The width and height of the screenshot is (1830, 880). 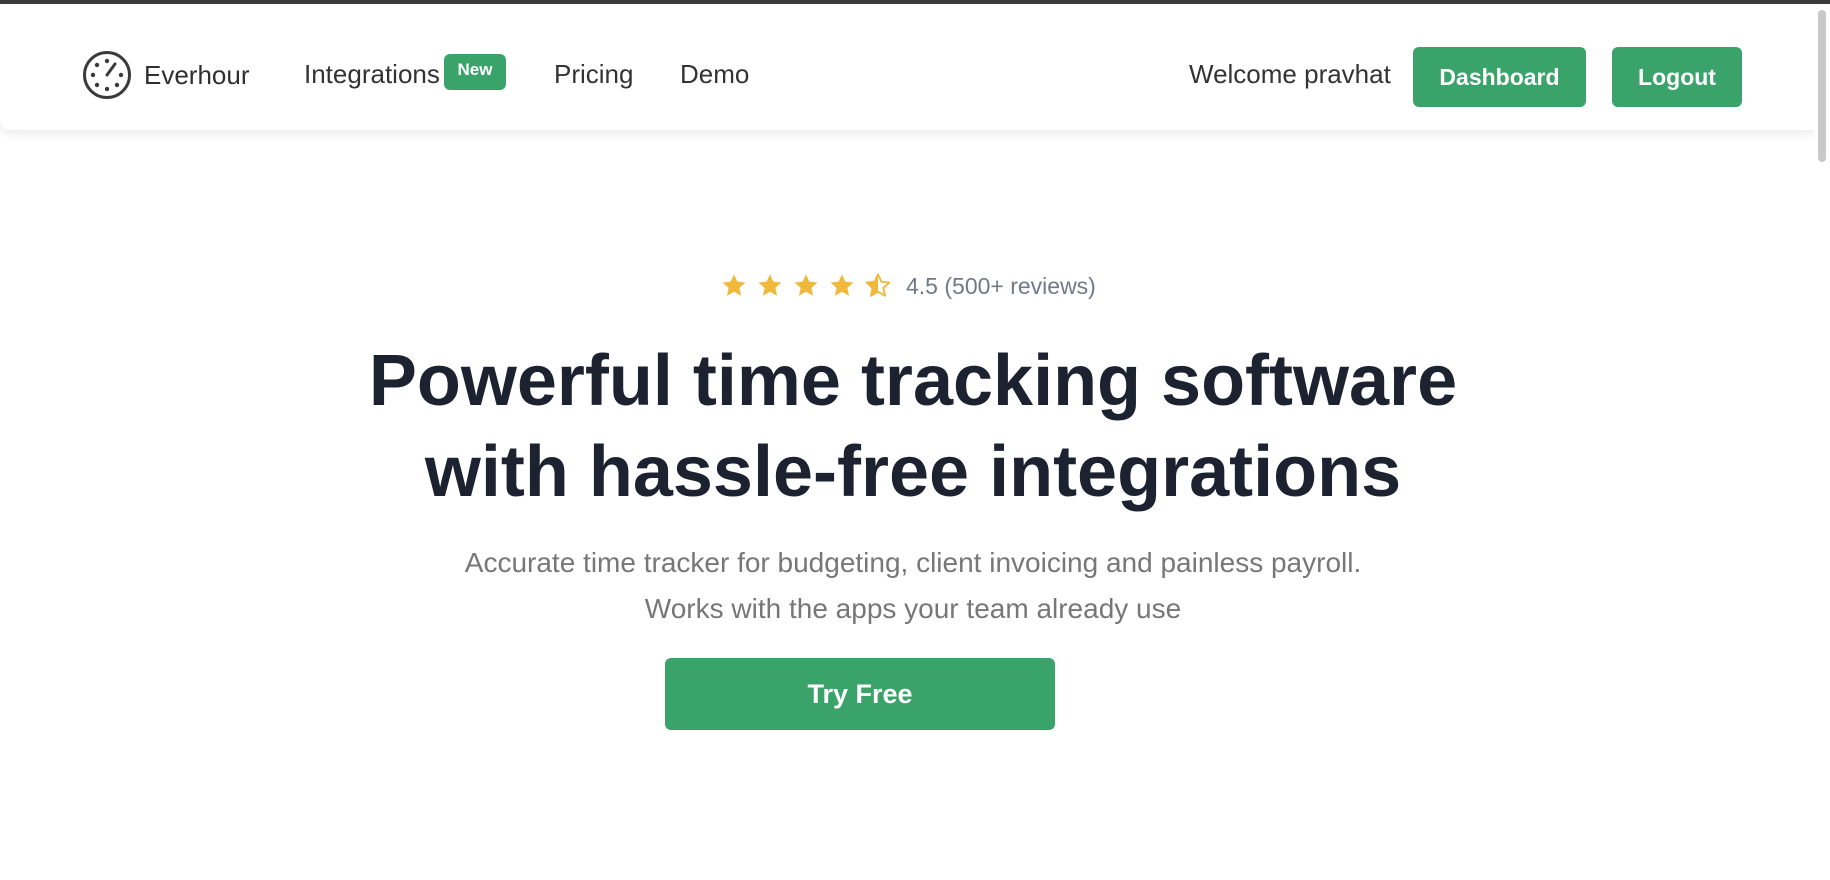 I want to click on brand-logo: Everhour, so click(x=166, y=75).